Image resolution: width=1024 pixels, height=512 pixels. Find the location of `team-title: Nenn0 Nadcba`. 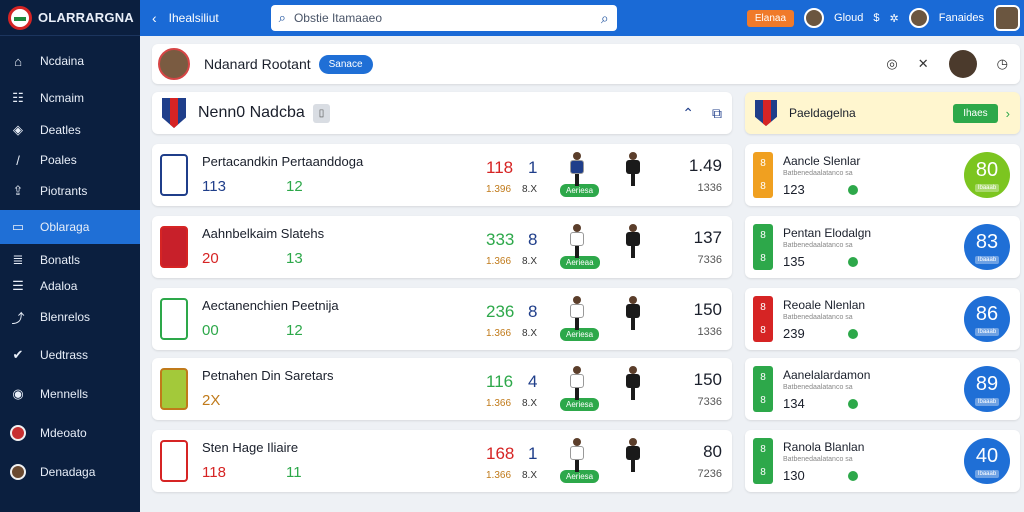

team-title: Nenn0 Nadcba is located at coordinates (251, 112).